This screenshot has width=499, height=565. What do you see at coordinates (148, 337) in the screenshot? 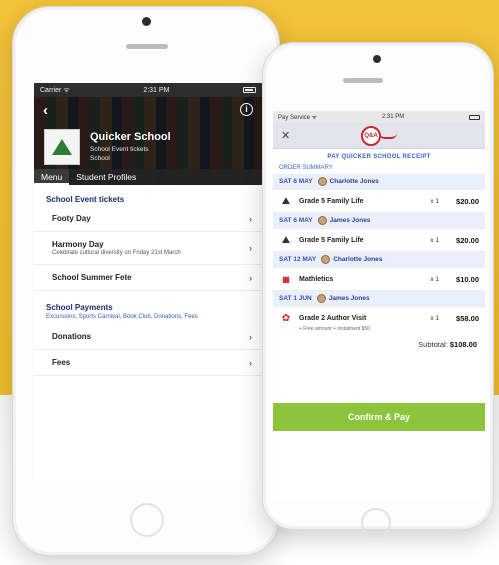
I see `menu-item-donations: Donations ›` at bounding box center [148, 337].